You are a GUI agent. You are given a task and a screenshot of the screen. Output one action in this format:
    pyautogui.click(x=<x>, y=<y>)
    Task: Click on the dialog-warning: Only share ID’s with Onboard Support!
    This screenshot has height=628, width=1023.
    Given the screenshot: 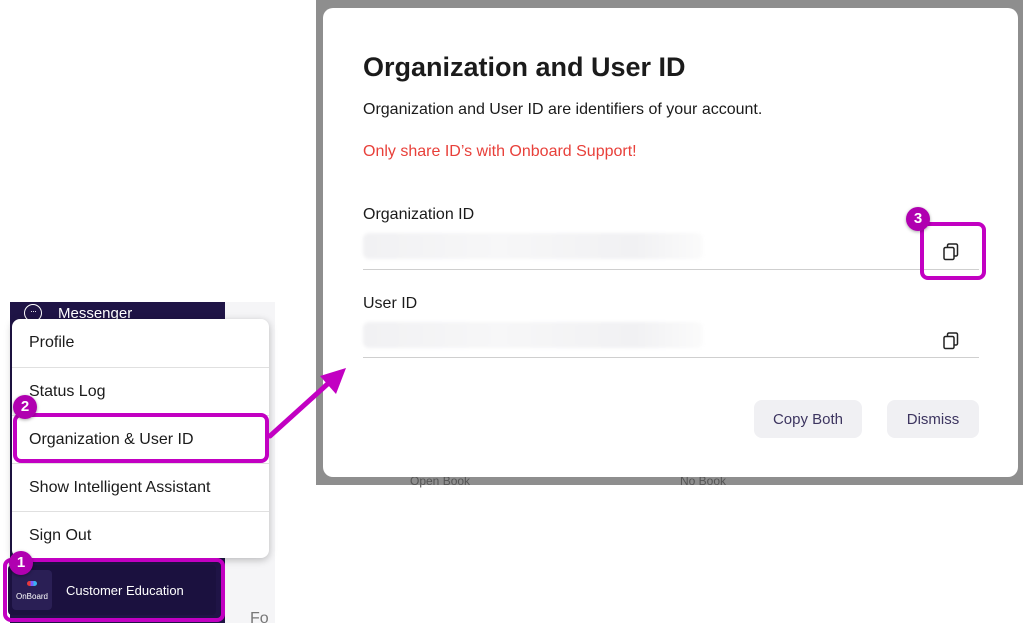 What is the action you would take?
    pyautogui.click(x=500, y=151)
    